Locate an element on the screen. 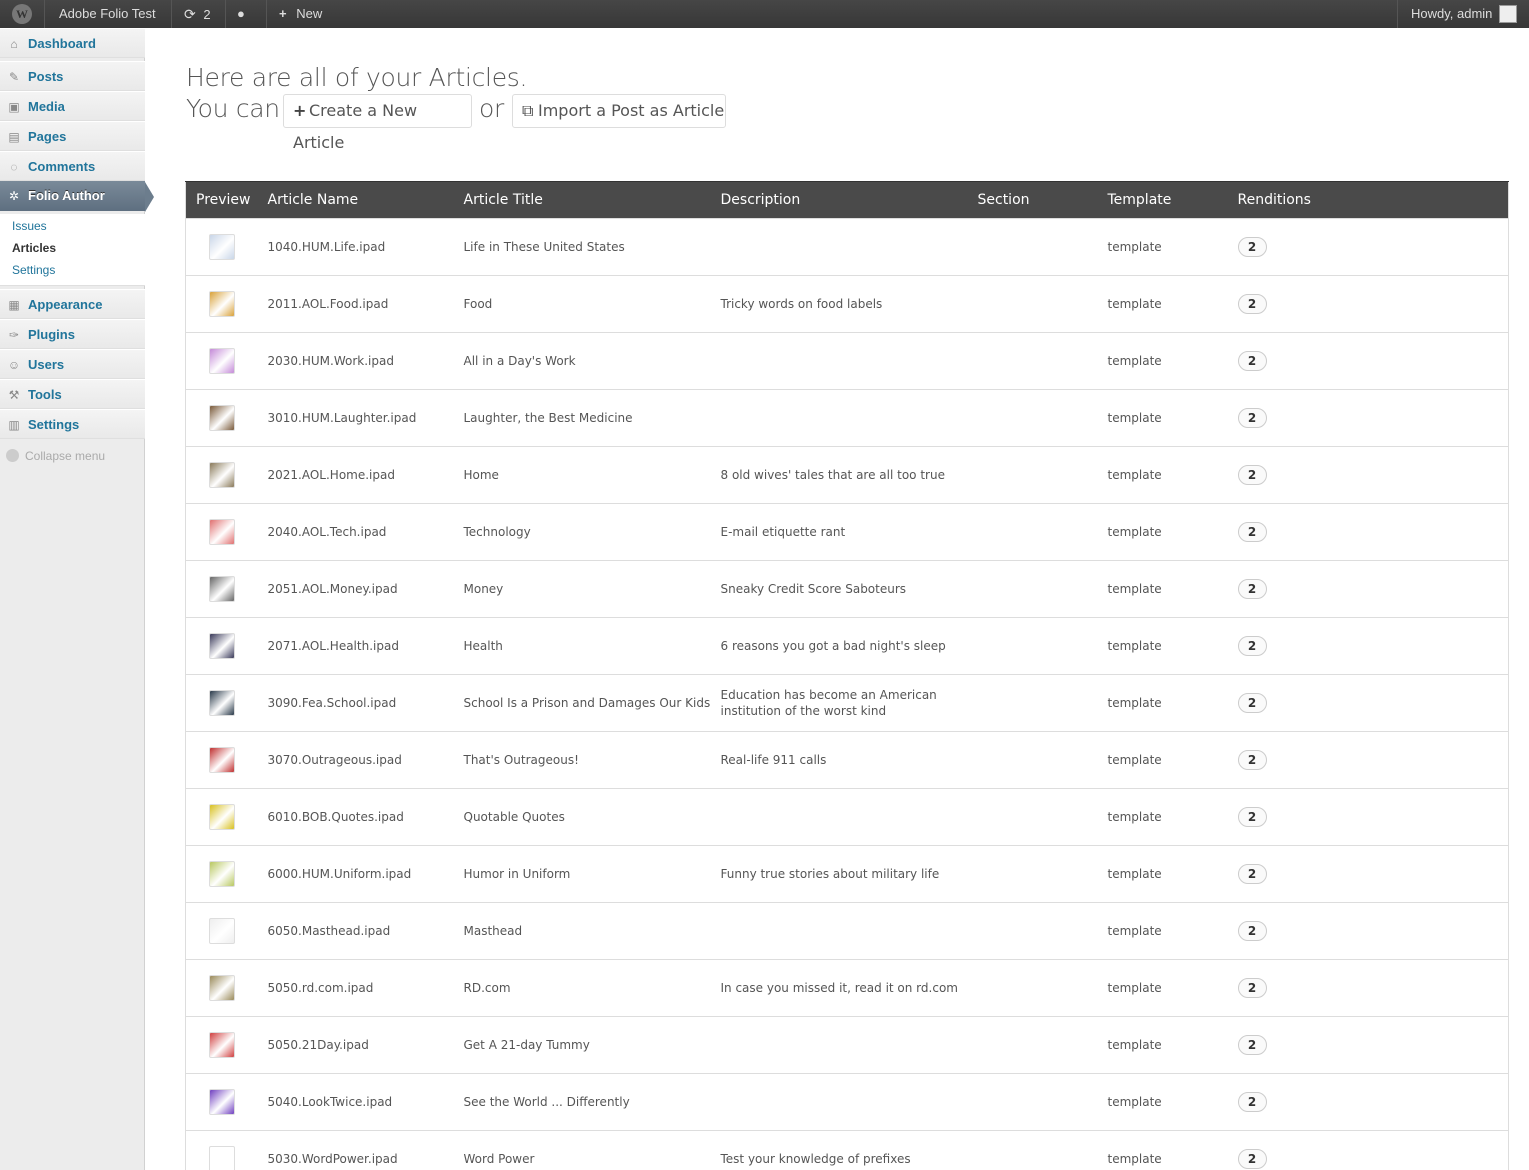 Image resolution: width=1529 pixels, height=1170 pixels. article-name-cell: 2051.AOL.Money.ipad is located at coordinates (355, 589).